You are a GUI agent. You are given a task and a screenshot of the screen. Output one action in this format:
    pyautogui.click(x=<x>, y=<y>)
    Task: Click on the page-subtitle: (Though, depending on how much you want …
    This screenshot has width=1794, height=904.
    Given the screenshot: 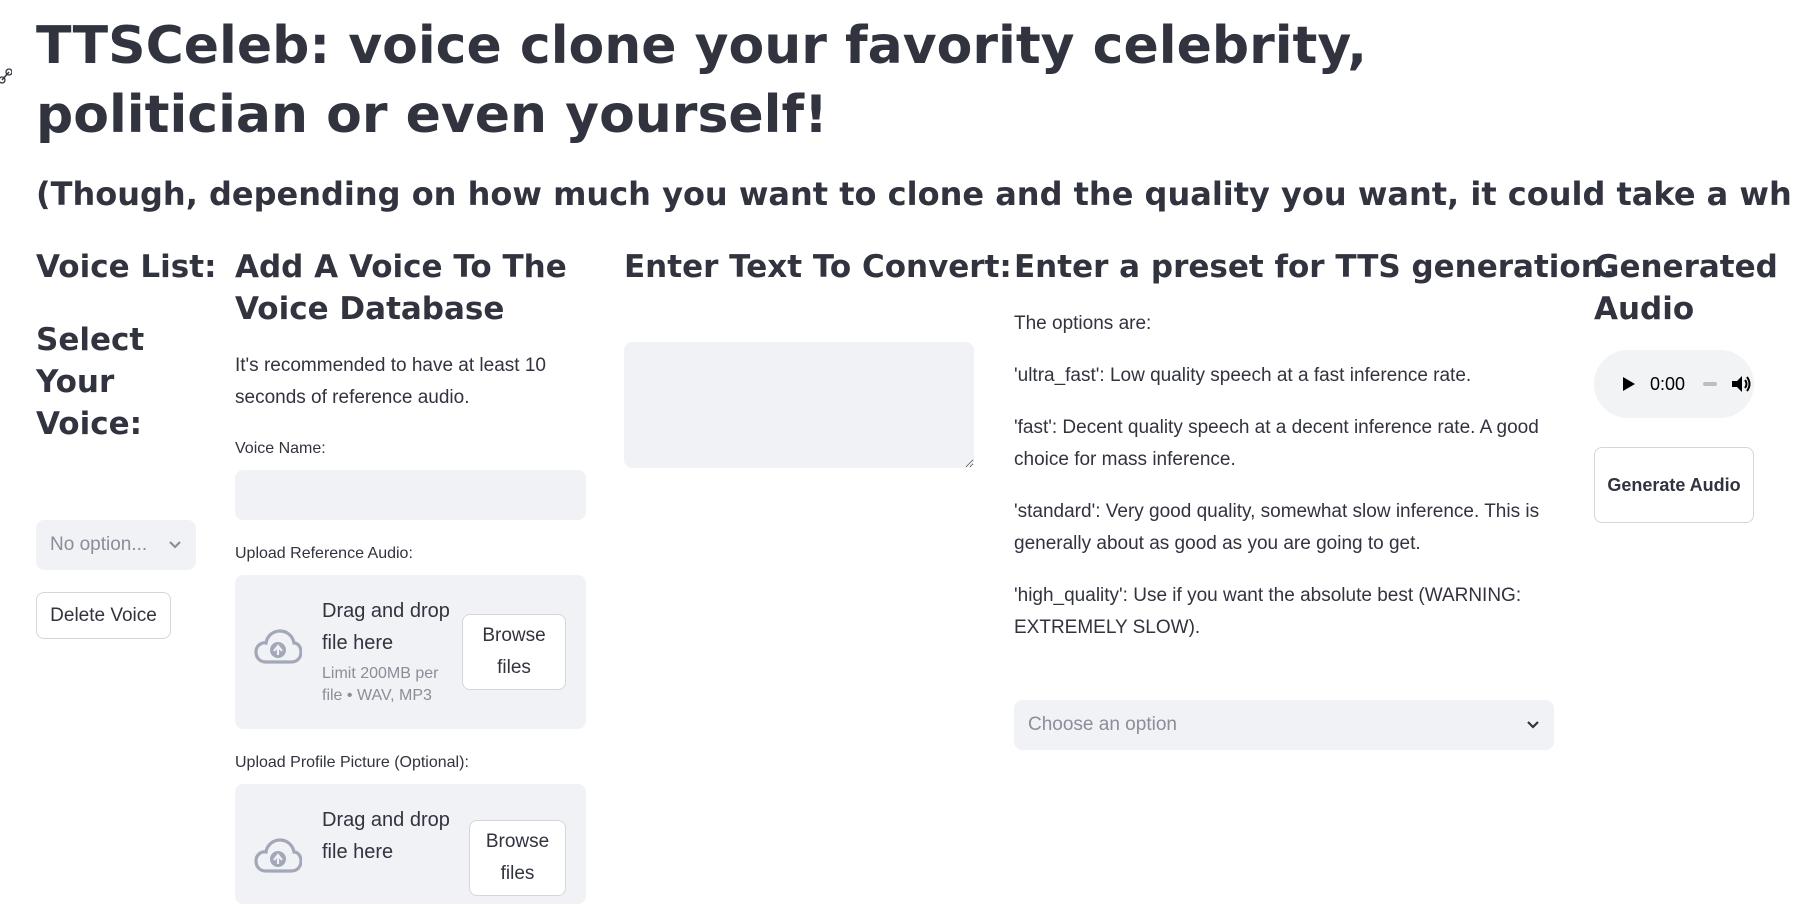 What is the action you would take?
    pyautogui.click(x=915, y=194)
    